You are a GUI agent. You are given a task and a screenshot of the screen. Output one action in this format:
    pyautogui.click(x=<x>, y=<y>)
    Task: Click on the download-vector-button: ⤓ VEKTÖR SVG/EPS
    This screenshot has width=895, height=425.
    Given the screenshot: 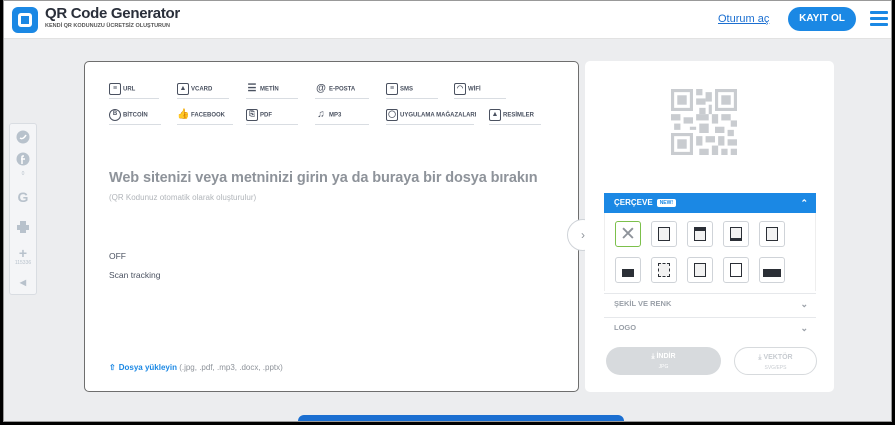 What is the action you would take?
    pyautogui.click(x=775, y=361)
    